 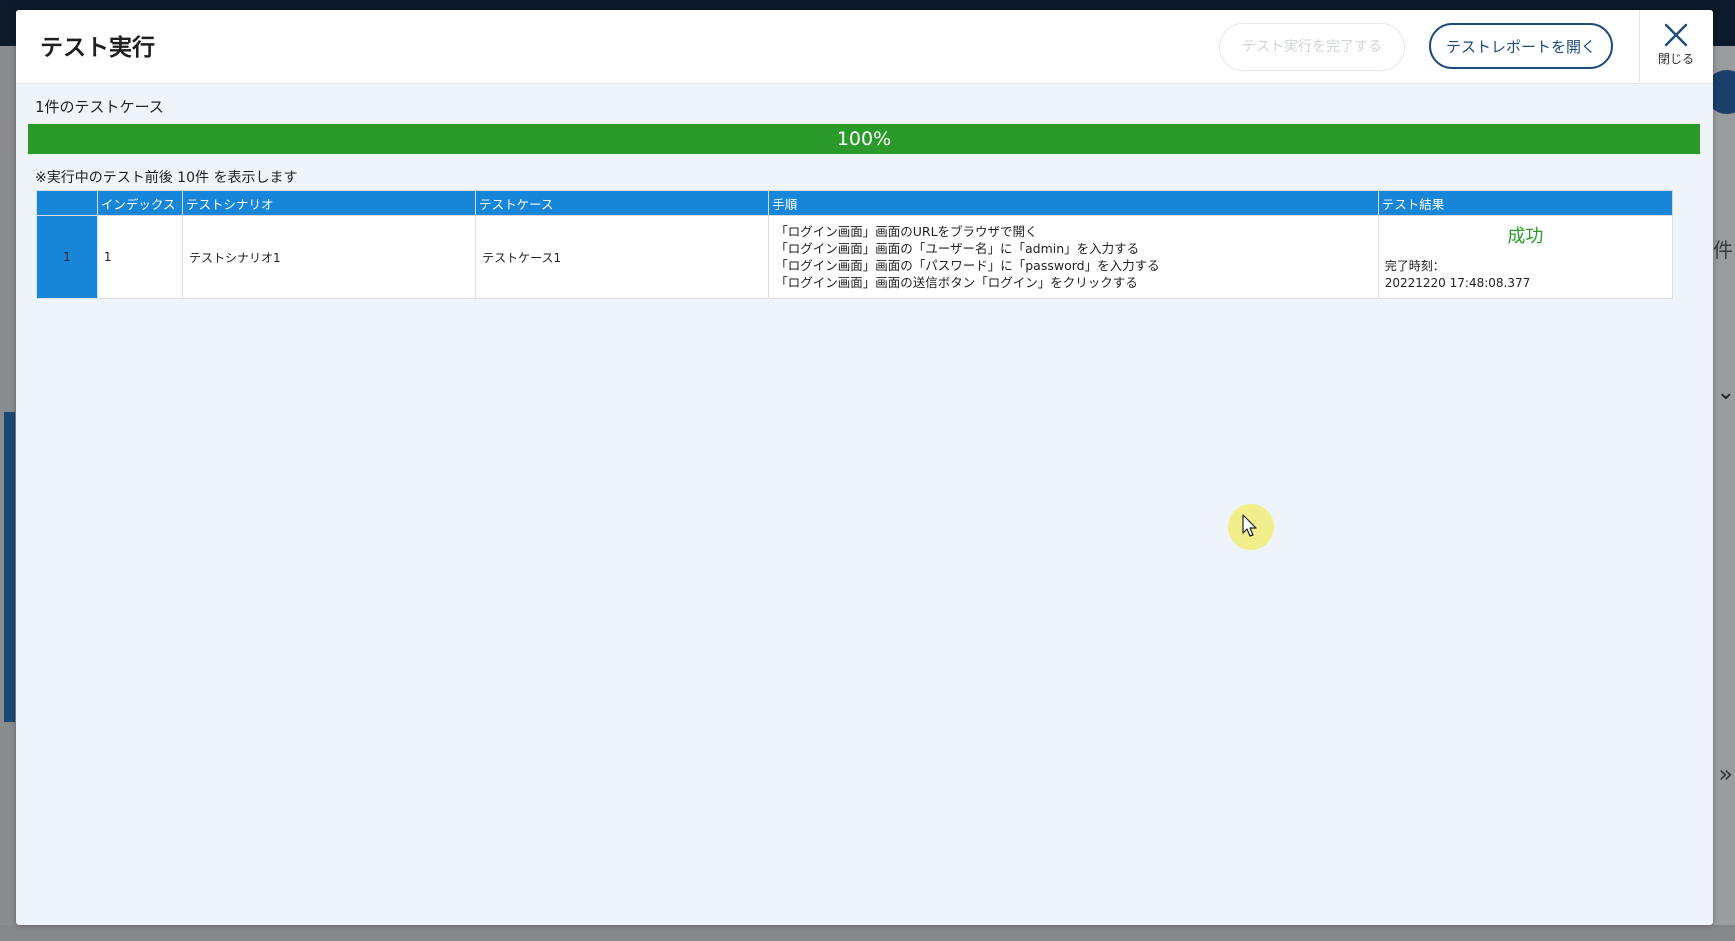 What do you see at coordinates (1525, 203) in the screenshot?
I see `column-header-result: テスト結果` at bounding box center [1525, 203].